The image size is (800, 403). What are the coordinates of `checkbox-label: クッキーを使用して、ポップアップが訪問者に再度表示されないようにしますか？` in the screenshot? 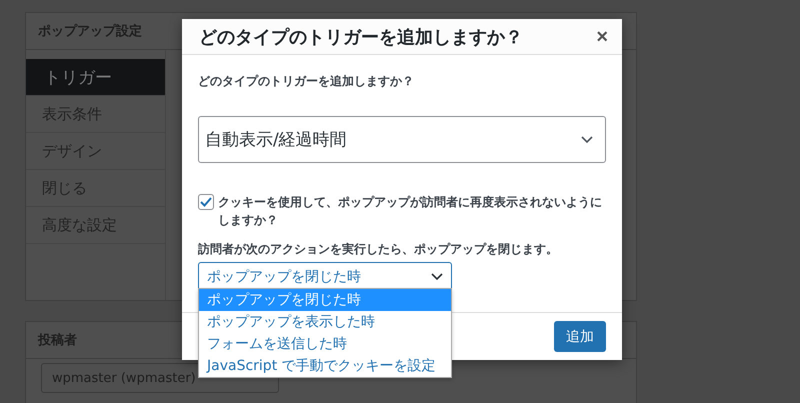 It's located at (410, 211).